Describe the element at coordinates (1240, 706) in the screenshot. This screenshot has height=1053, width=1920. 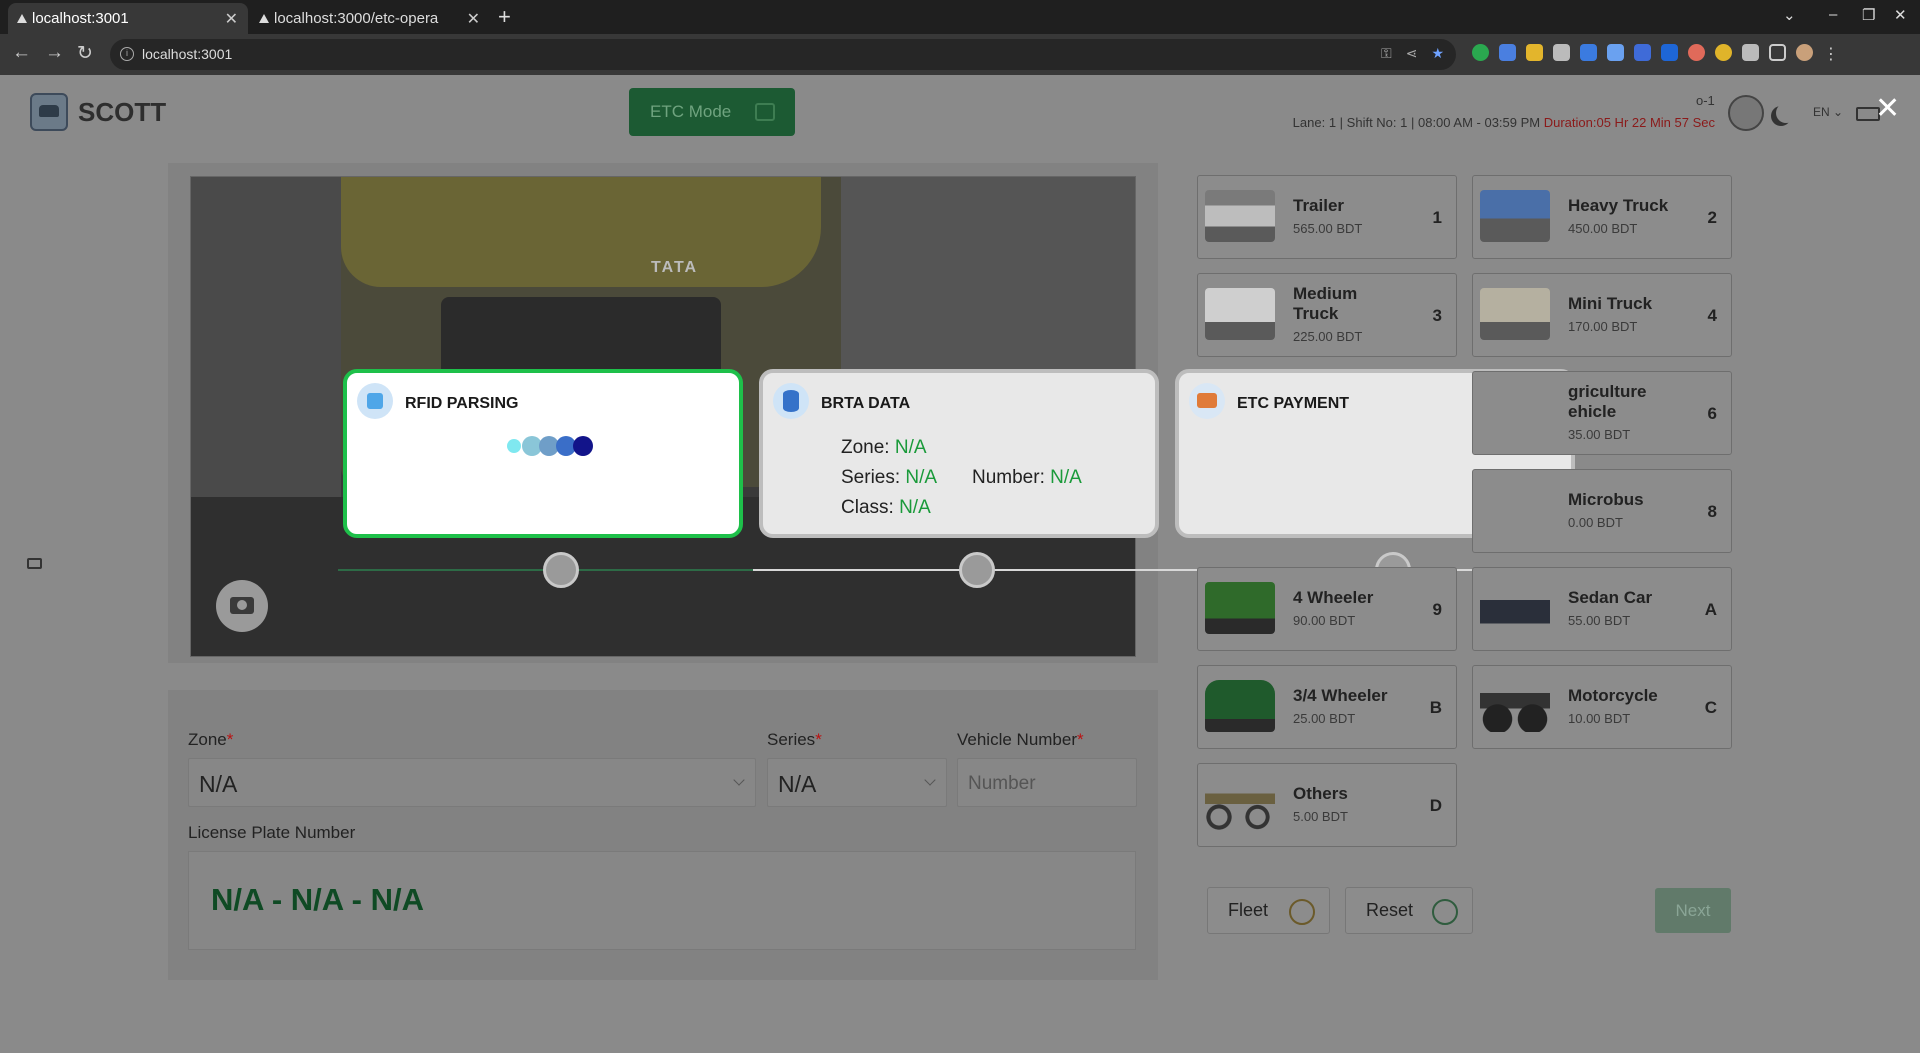
I see `cng-auto-icon` at that location.